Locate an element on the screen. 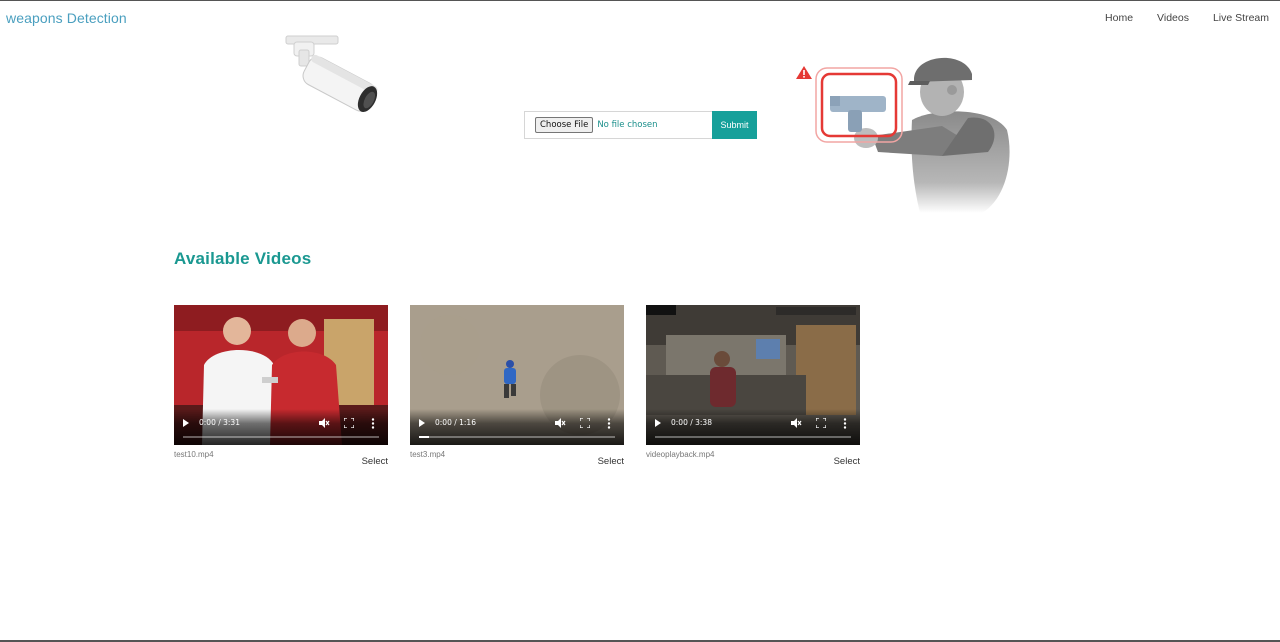 The width and height of the screenshot is (1280, 642). file-input: Choose File No file chosen is located at coordinates (618, 125).